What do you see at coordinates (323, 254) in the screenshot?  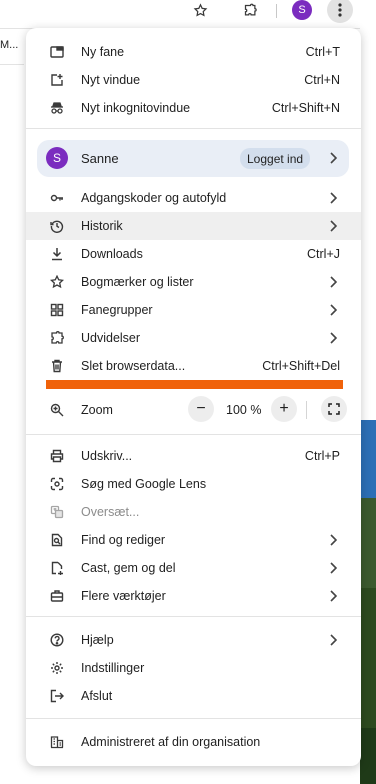 I see `shortcut-text: Ctrl+J` at bounding box center [323, 254].